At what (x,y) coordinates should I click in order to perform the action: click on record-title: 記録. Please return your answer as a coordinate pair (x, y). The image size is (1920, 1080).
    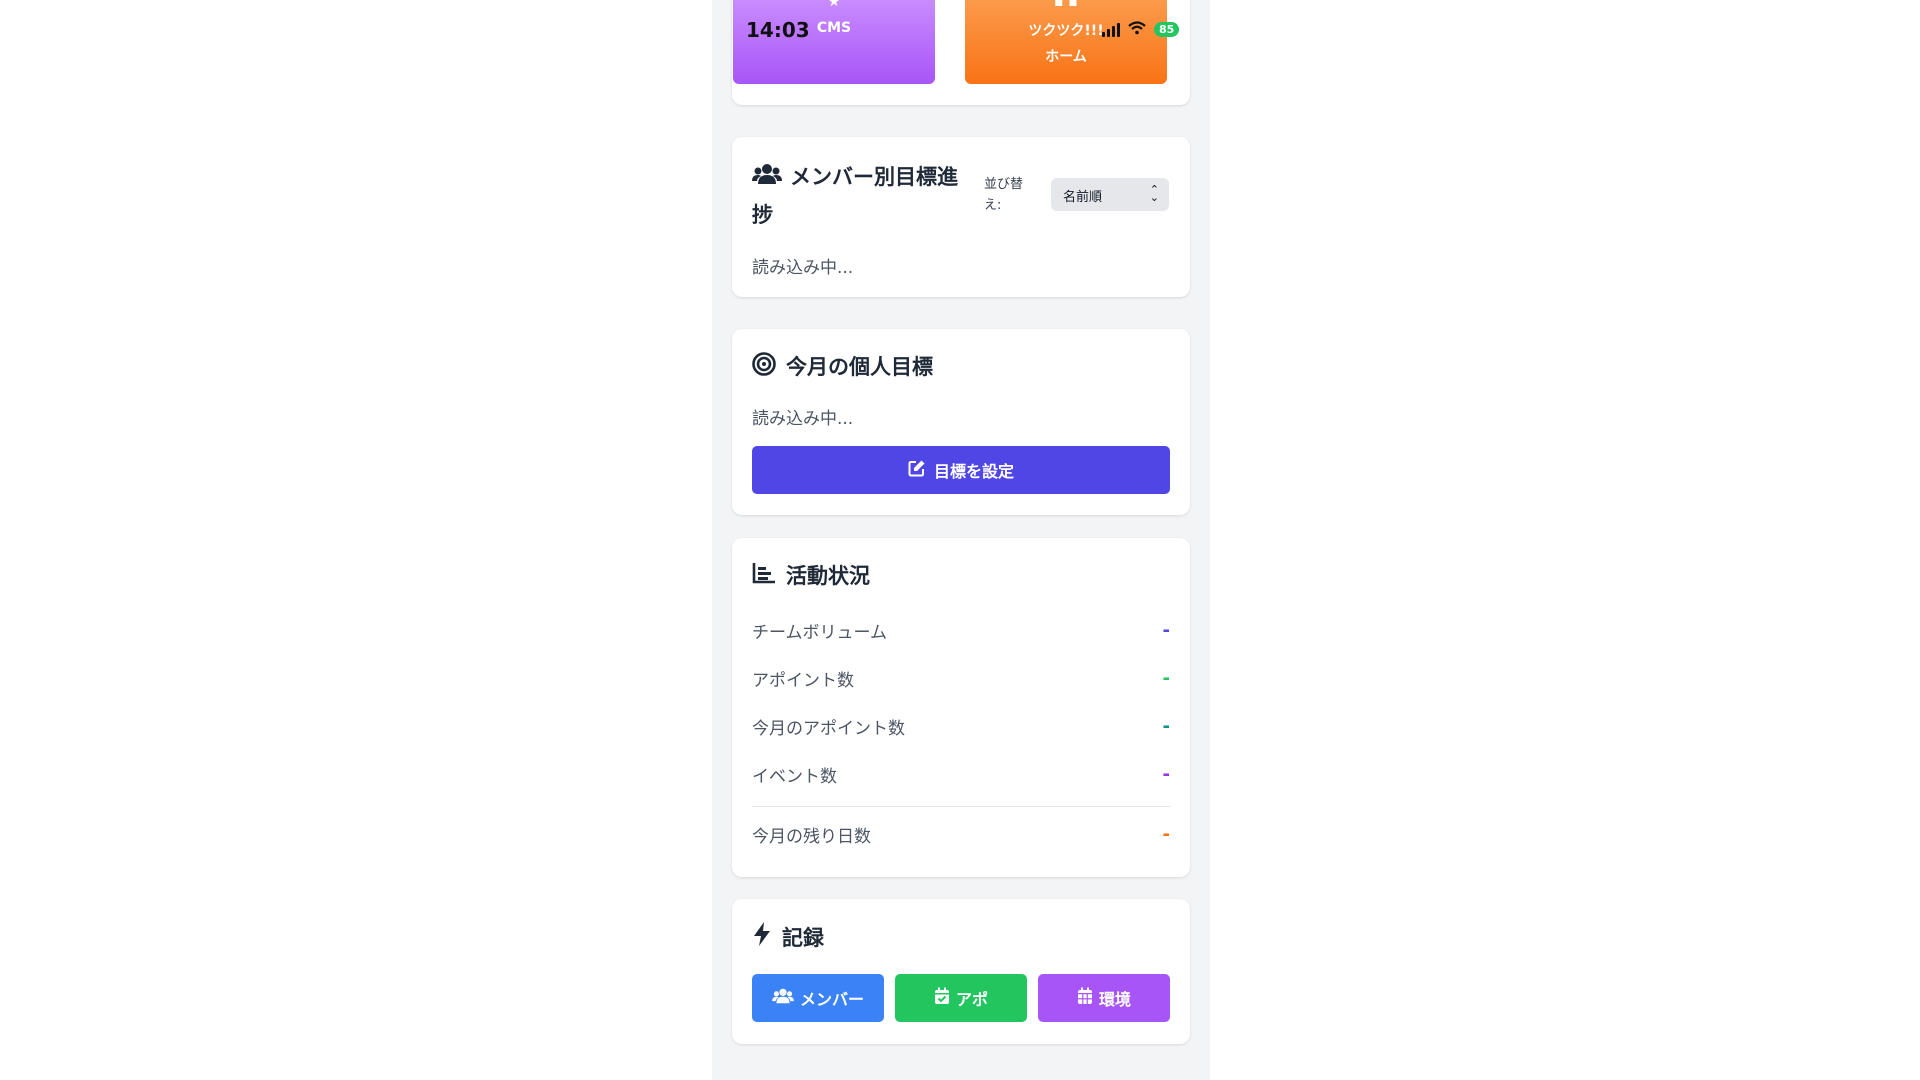
    Looking at the image, I should click on (788, 936).